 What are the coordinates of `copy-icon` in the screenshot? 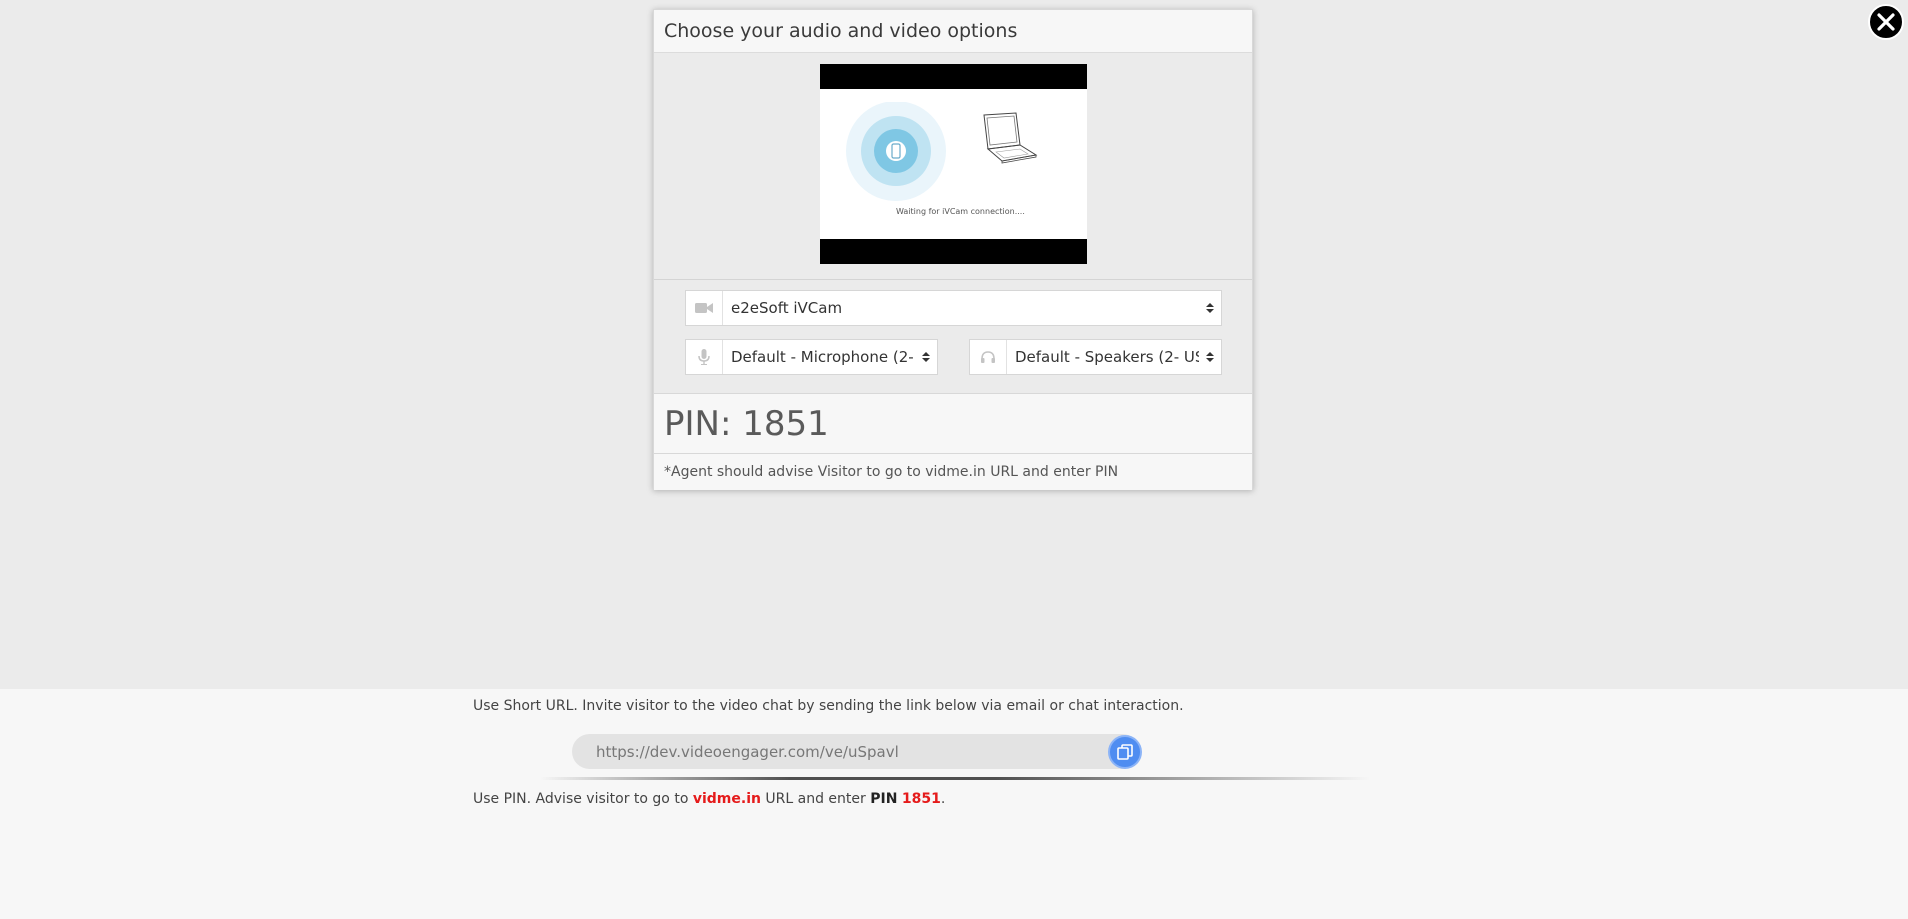 It's located at (1125, 752).